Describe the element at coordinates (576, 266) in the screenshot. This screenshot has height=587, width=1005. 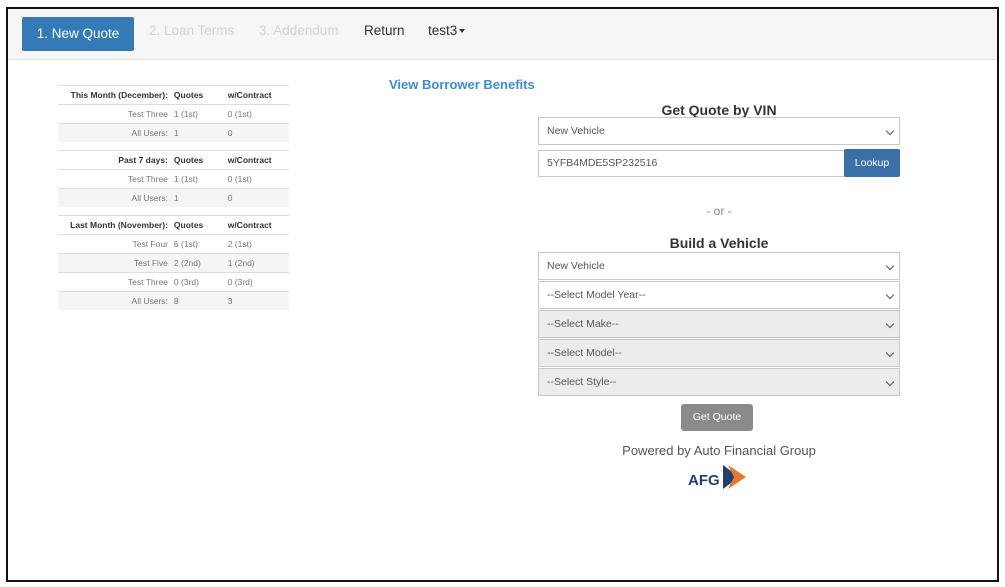
I see `build-condition-value: New Vehicle` at that location.